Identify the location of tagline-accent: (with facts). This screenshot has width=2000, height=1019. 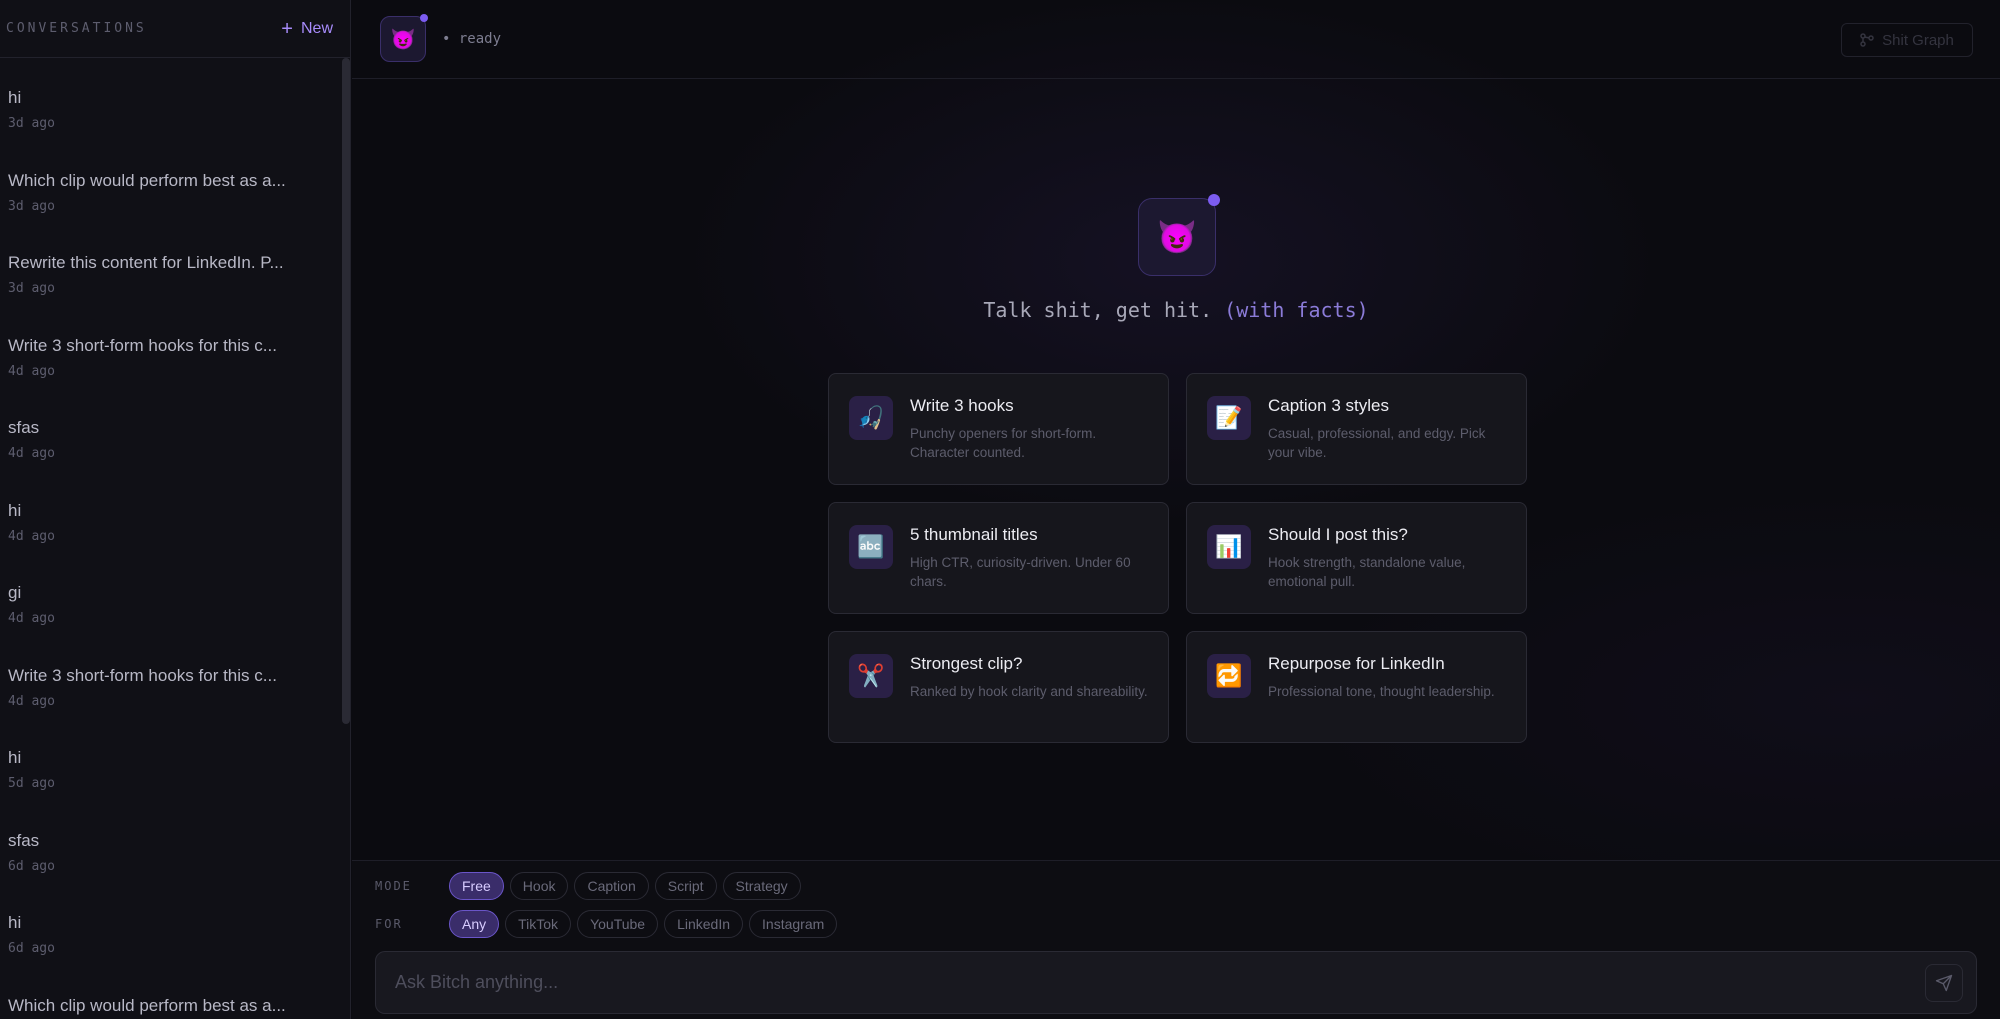
(1296, 310).